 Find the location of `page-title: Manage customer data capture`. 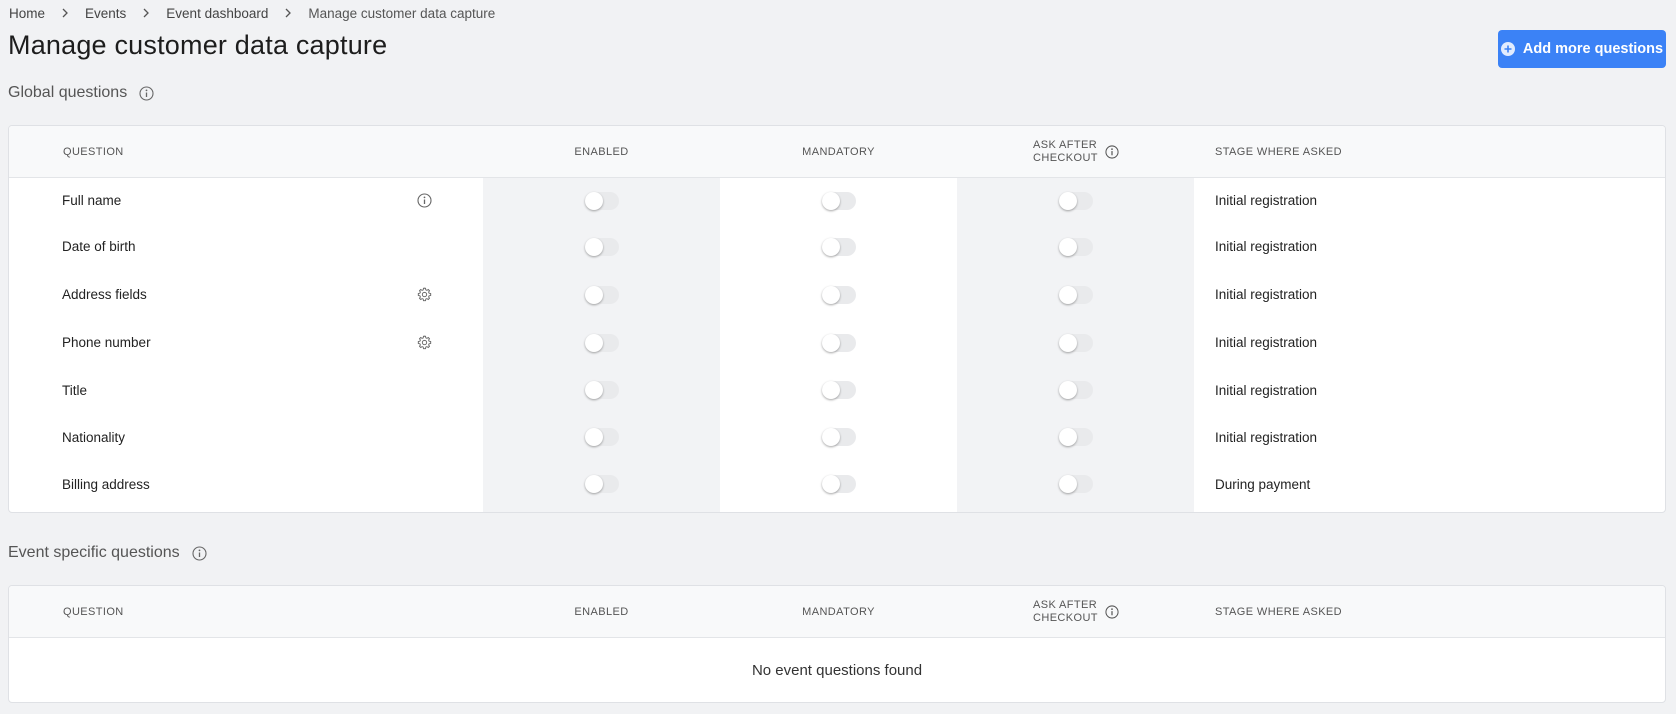

page-title: Manage customer data capture is located at coordinates (198, 45).